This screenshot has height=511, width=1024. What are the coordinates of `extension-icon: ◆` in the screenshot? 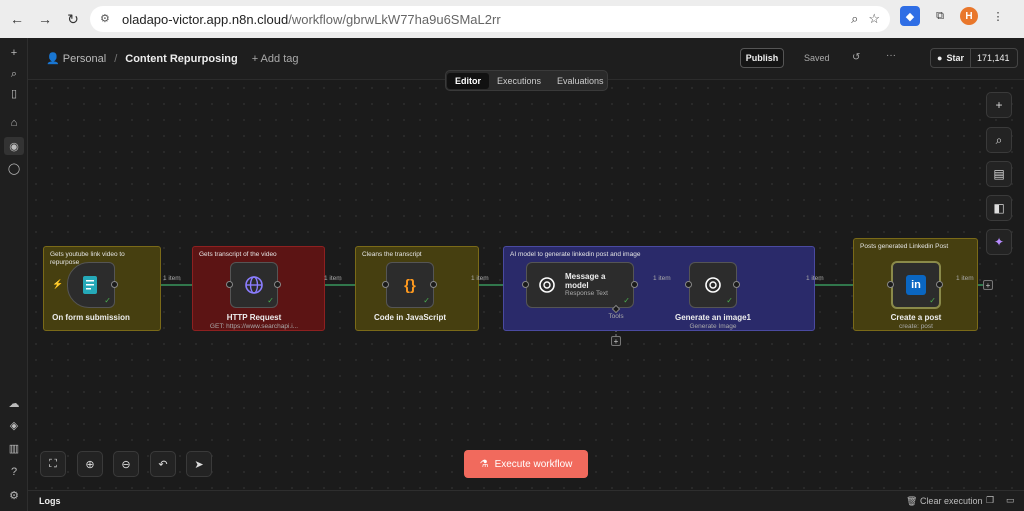 It's located at (910, 16).